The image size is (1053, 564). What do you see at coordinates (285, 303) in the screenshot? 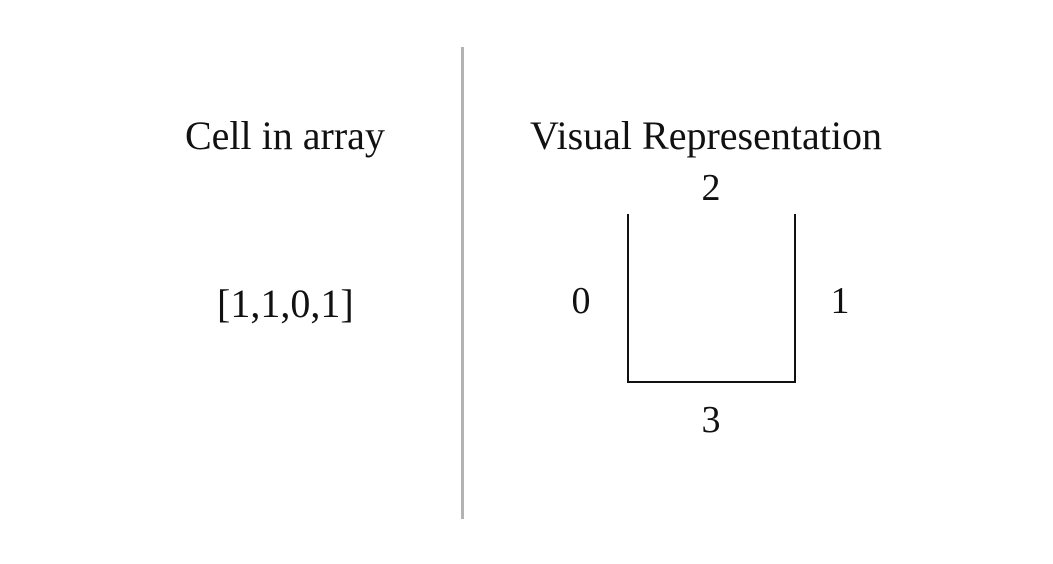
I see `array-value: [1,1,0,1]` at bounding box center [285, 303].